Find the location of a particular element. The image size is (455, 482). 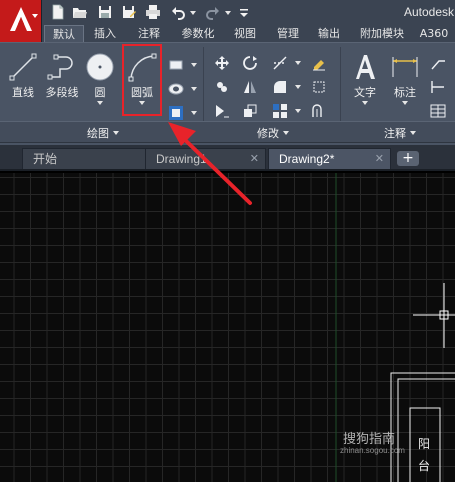

polyline-tool: 多段线 is located at coordinates (62, 75).